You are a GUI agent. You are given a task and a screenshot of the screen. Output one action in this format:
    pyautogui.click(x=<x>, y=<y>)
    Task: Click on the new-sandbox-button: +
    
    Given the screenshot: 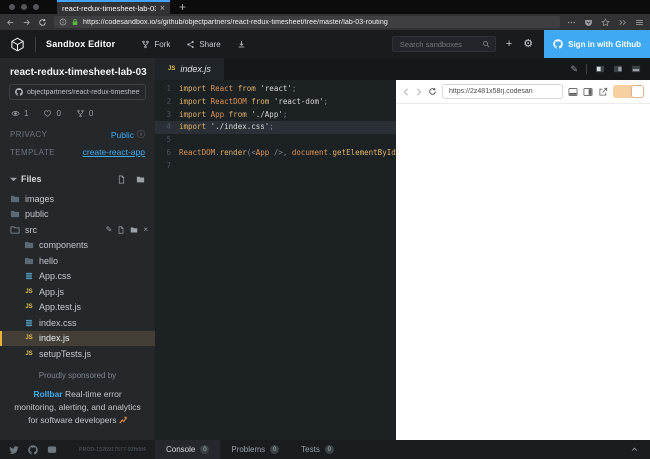 What is the action you would take?
    pyautogui.click(x=509, y=44)
    